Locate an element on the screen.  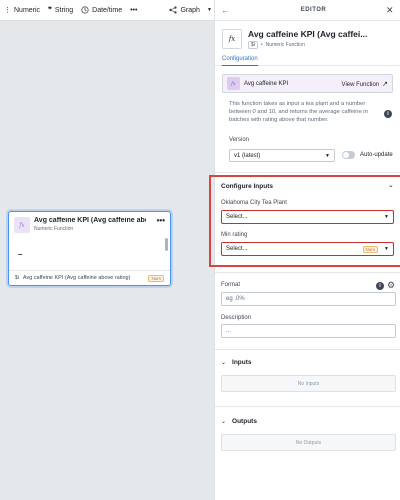
node-more-button: ••• is located at coordinates (161, 221).